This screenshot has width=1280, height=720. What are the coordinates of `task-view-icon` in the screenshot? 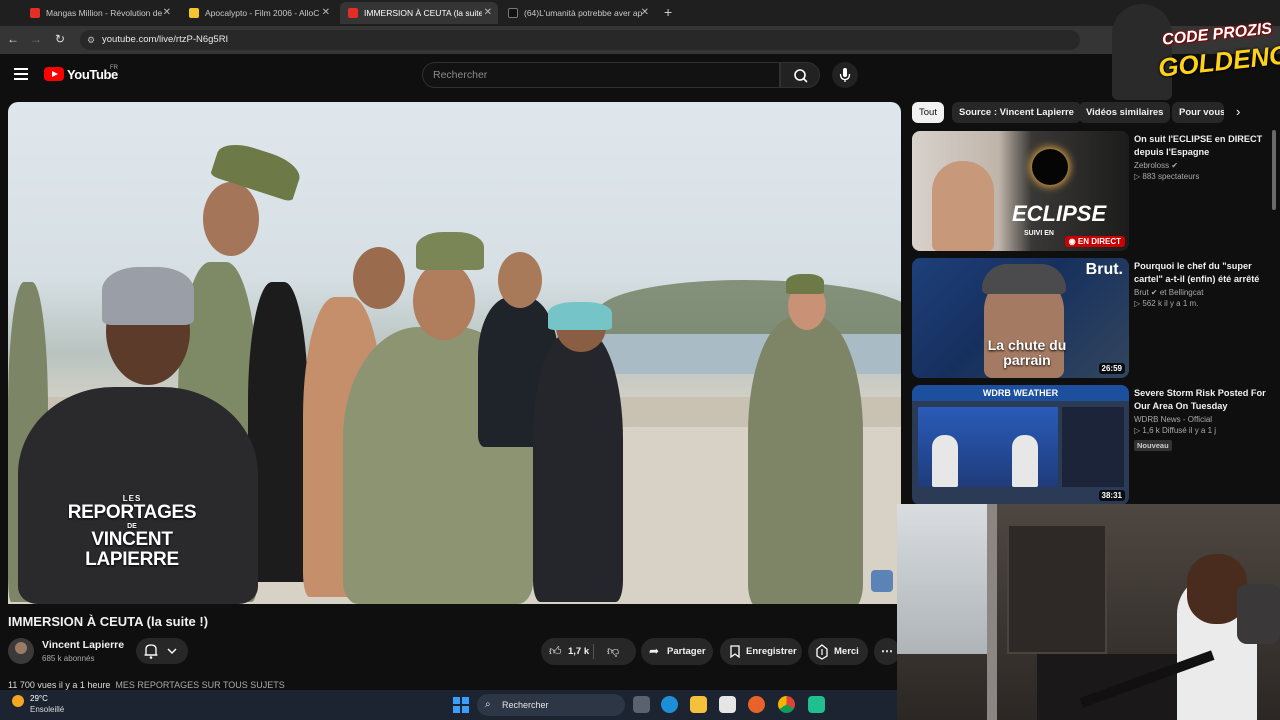 It's located at (641, 704).